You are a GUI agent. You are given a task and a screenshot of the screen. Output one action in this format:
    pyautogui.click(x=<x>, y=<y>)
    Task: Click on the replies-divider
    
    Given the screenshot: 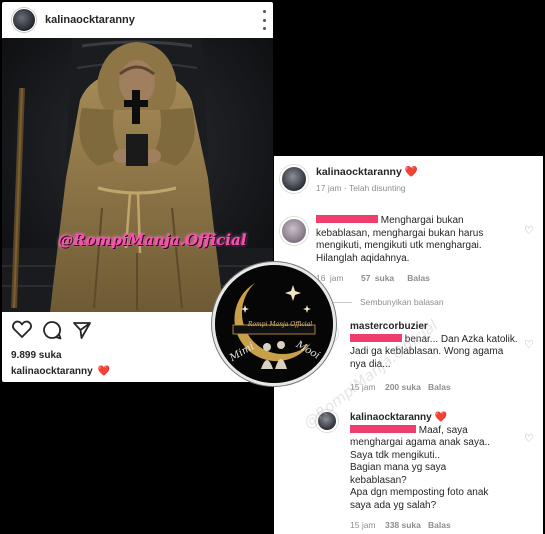 What is the action you would take?
    pyautogui.click(x=341, y=302)
    